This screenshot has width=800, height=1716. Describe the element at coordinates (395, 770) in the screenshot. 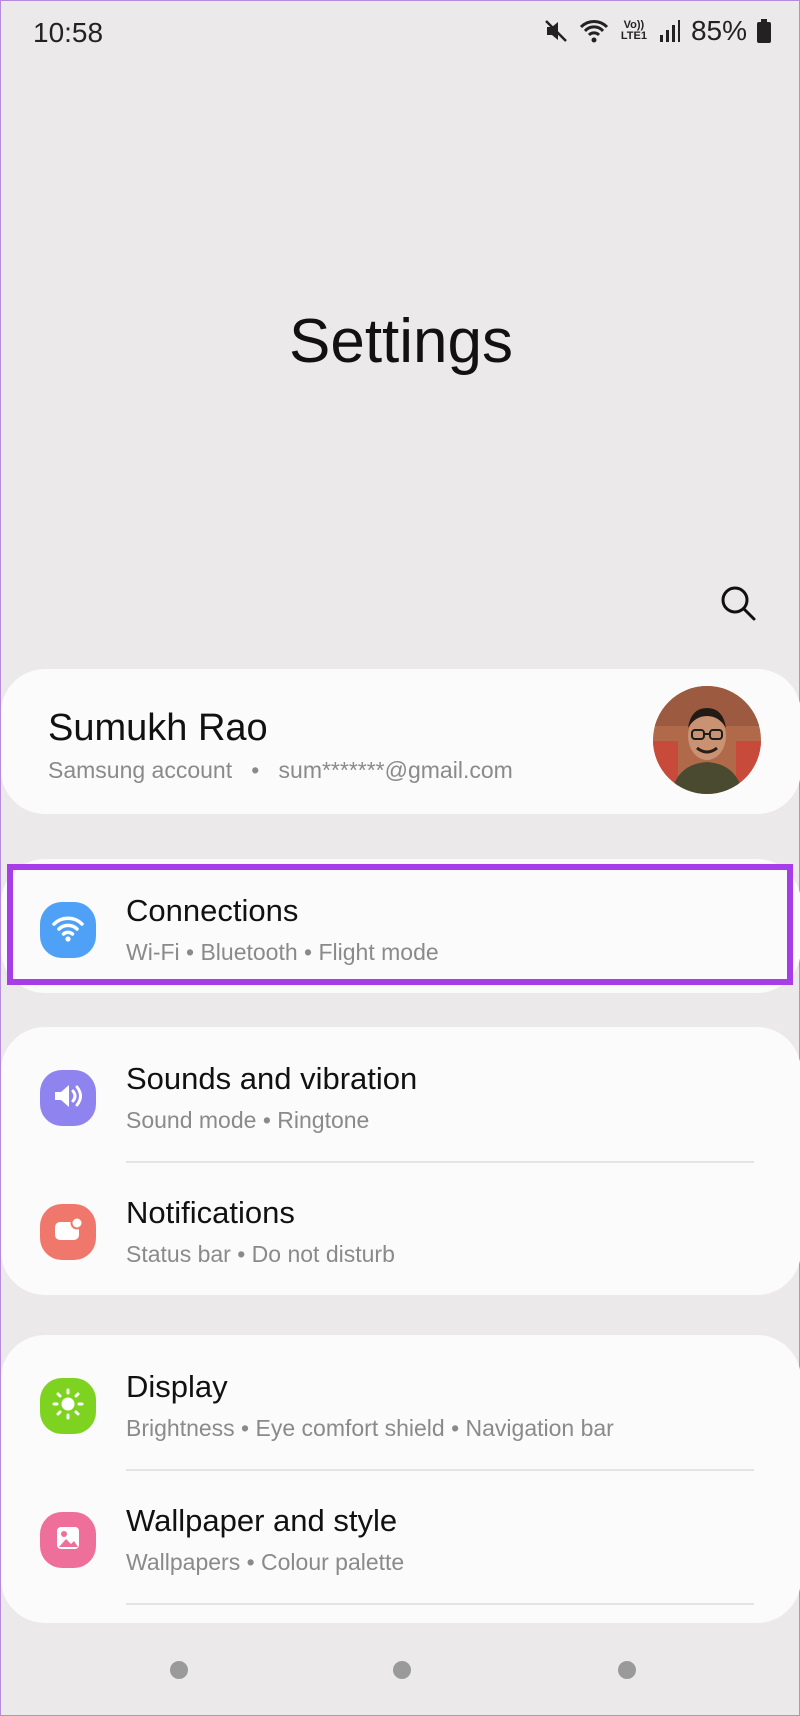

I see `account-email: sum*******@gmail.com` at that location.